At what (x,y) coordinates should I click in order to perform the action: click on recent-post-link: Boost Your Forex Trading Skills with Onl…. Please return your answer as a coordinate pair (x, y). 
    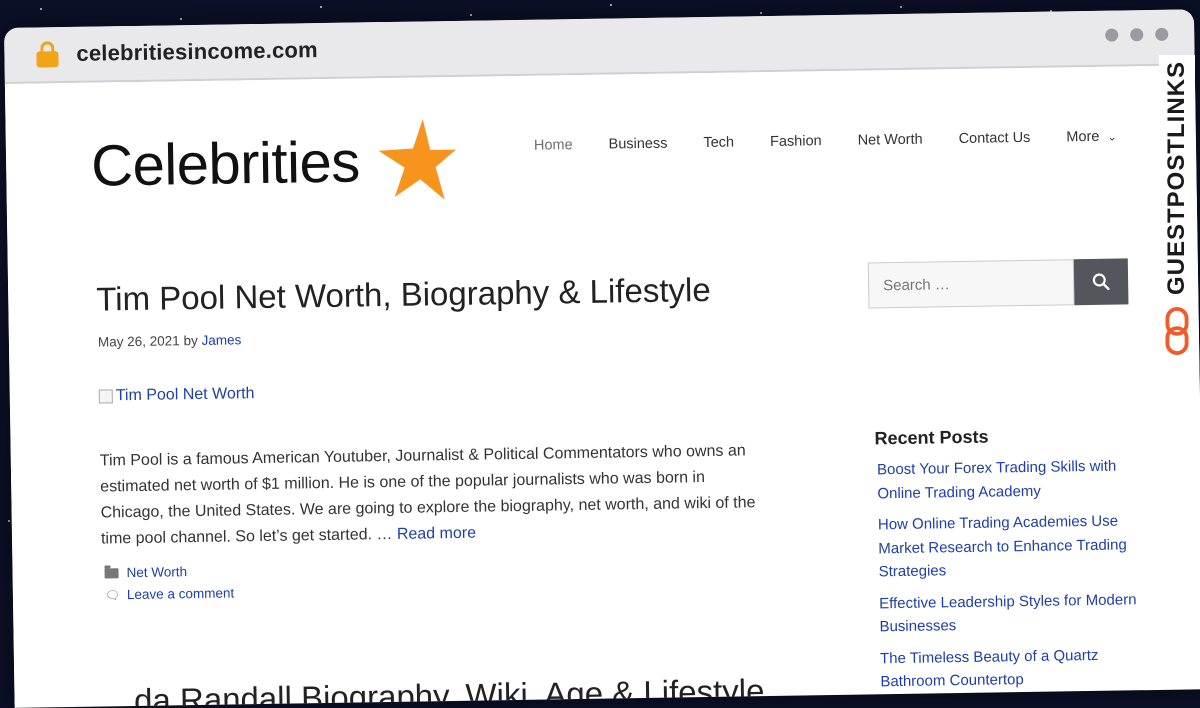
    Looking at the image, I should click on (997, 480).